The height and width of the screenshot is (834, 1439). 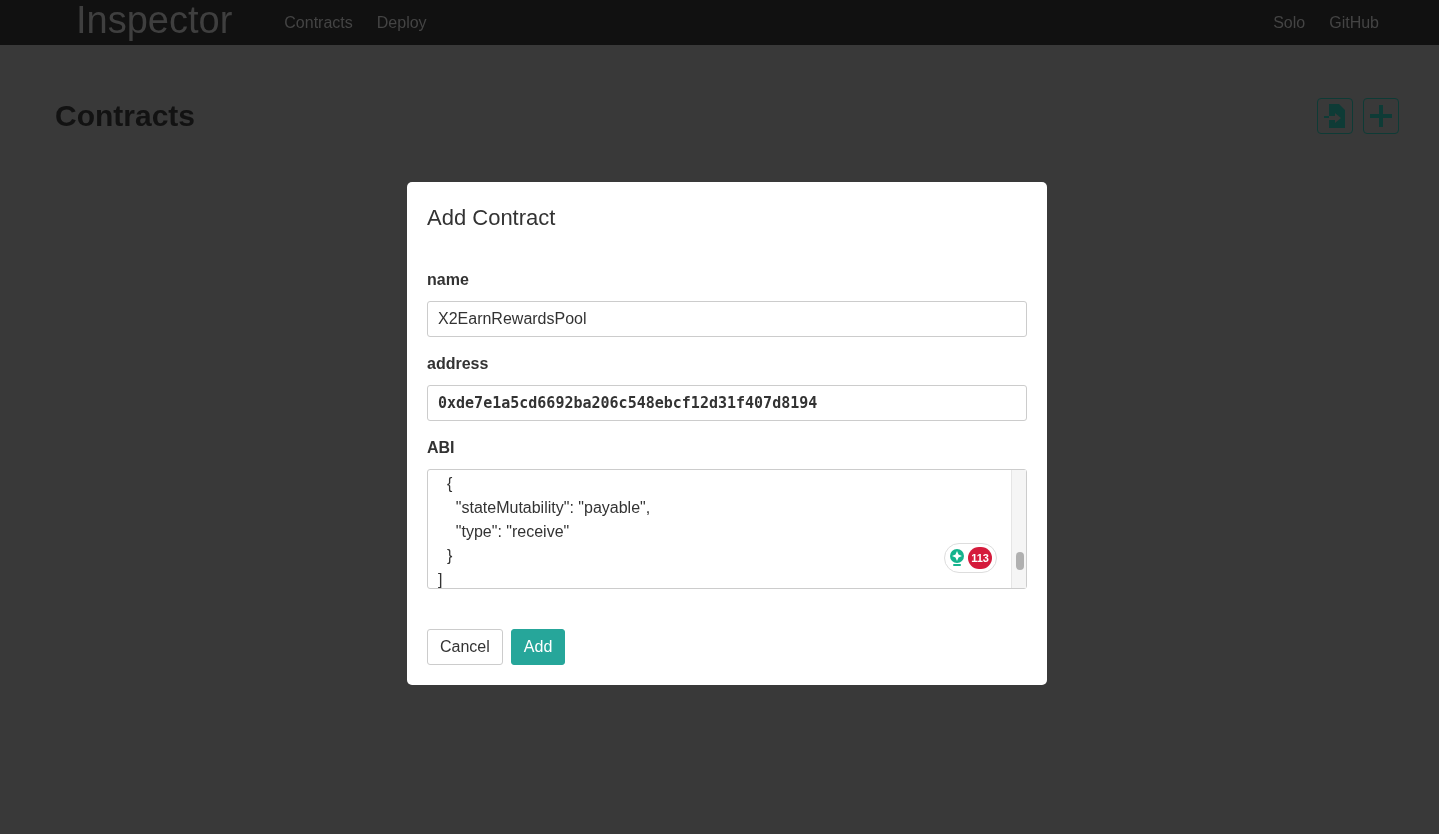 I want to click on add-button, so click(x=1381, y=115).